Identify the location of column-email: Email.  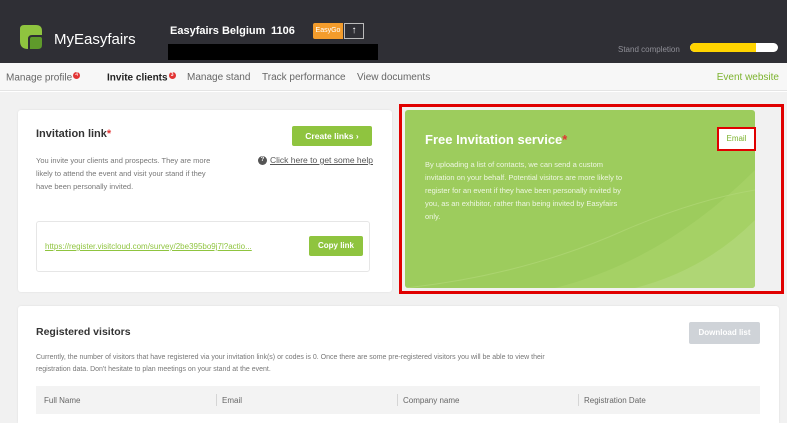
(232, 400).